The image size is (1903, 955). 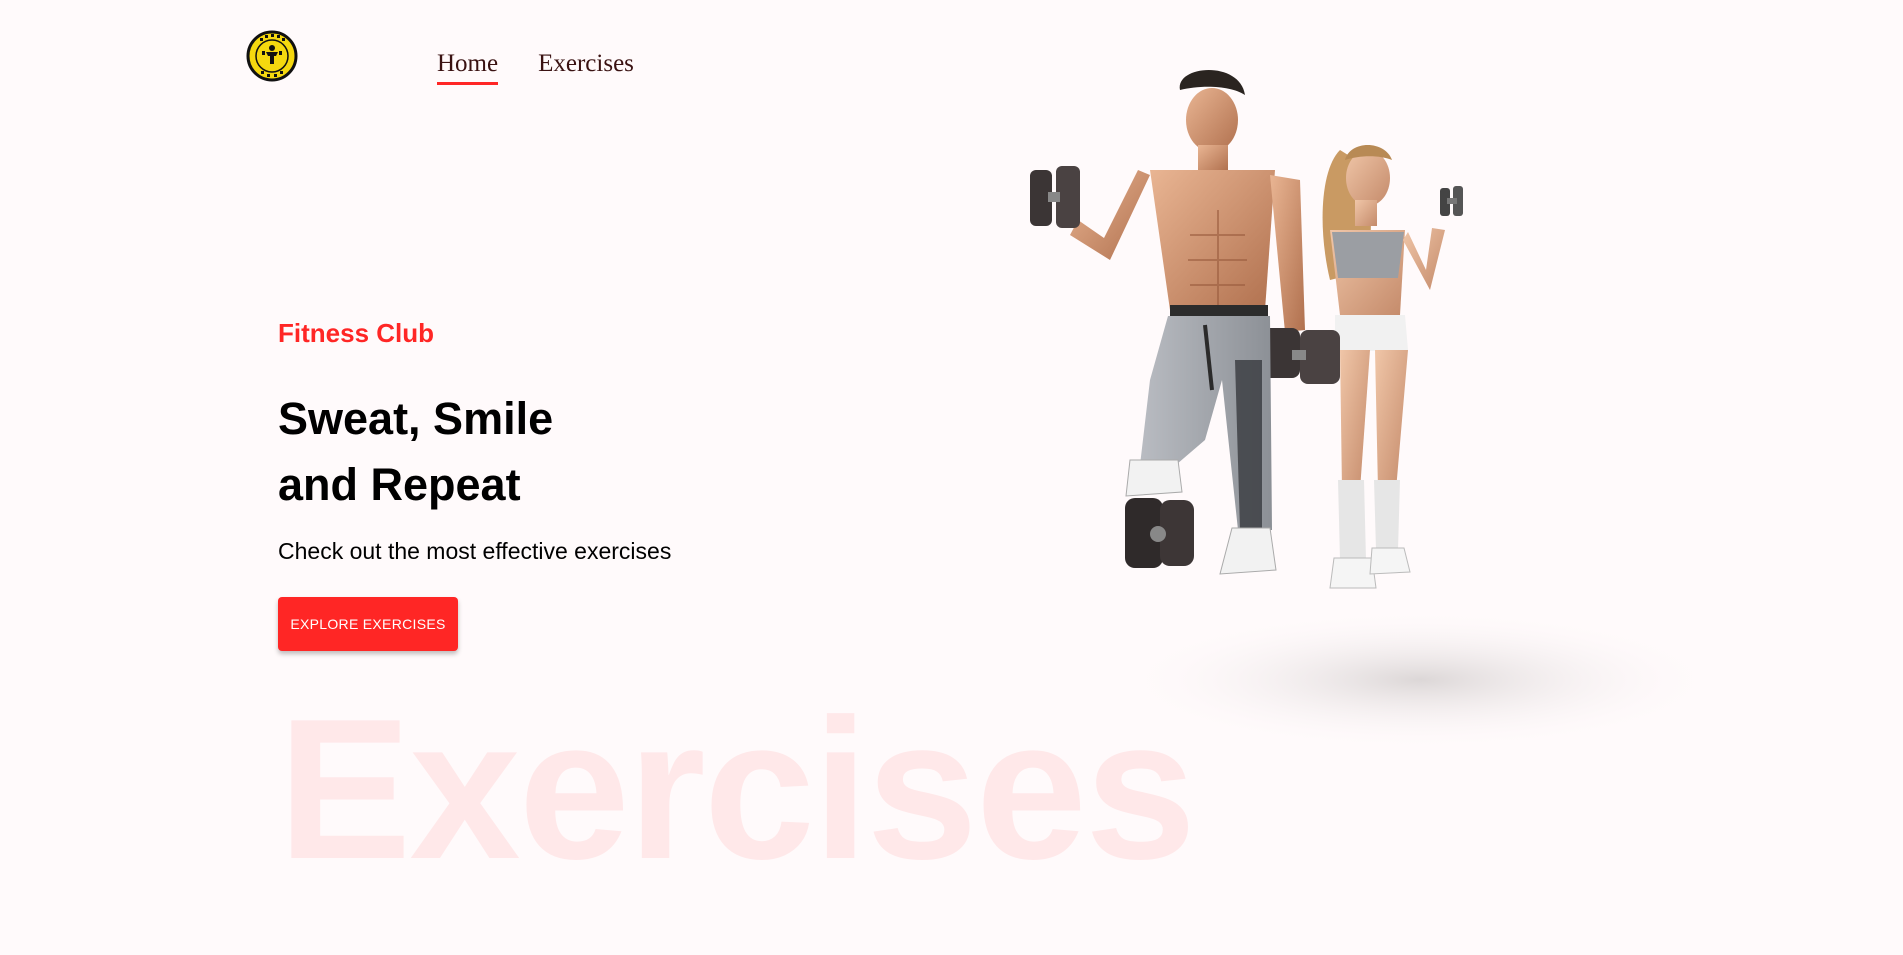 What do you see at coordinates (368, 624) in the screenshot?
I see `explore-exercises-button: EXPLORE EXERCISES` at bounding box center [368, 624].